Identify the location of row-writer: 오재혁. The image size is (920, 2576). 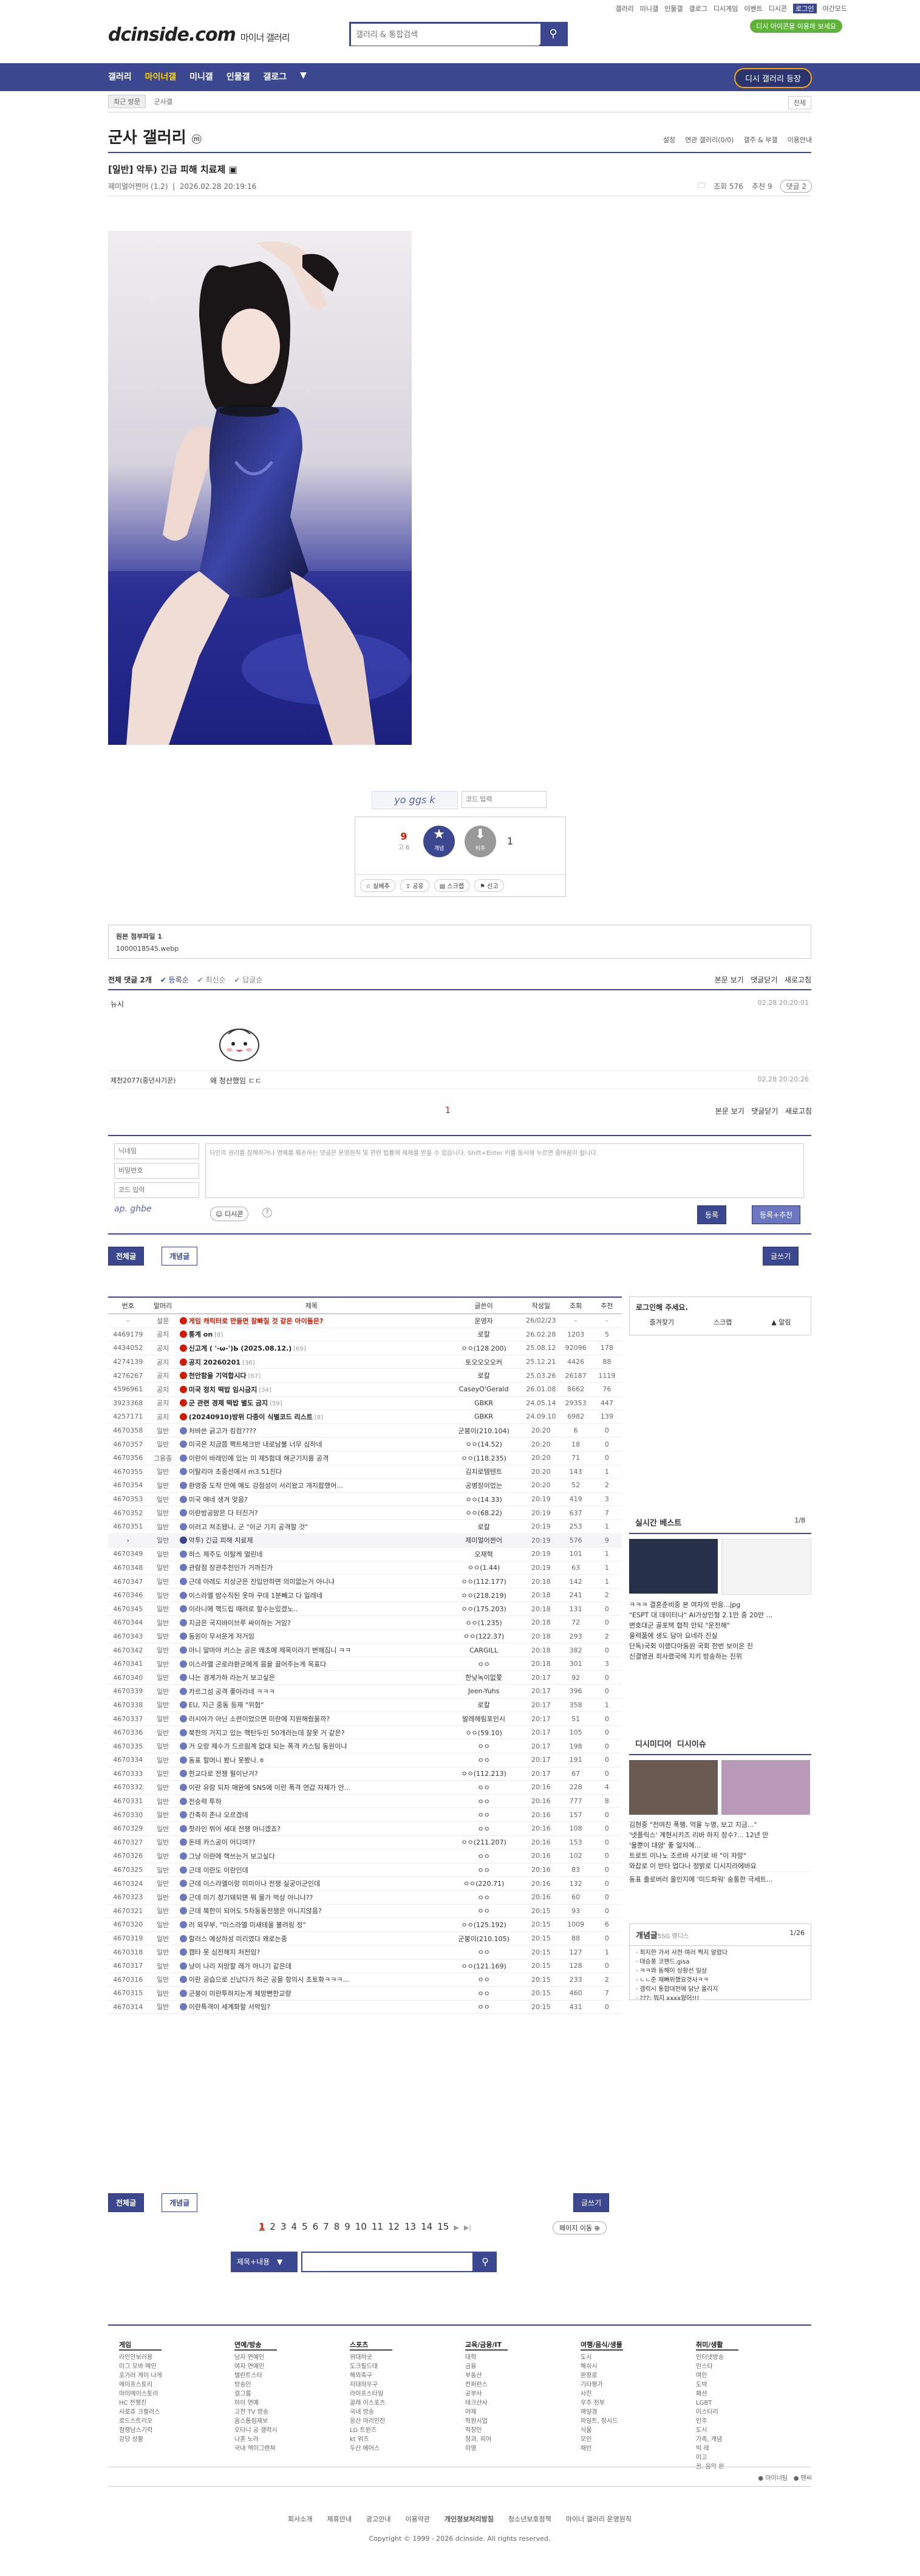
(484, 1554).